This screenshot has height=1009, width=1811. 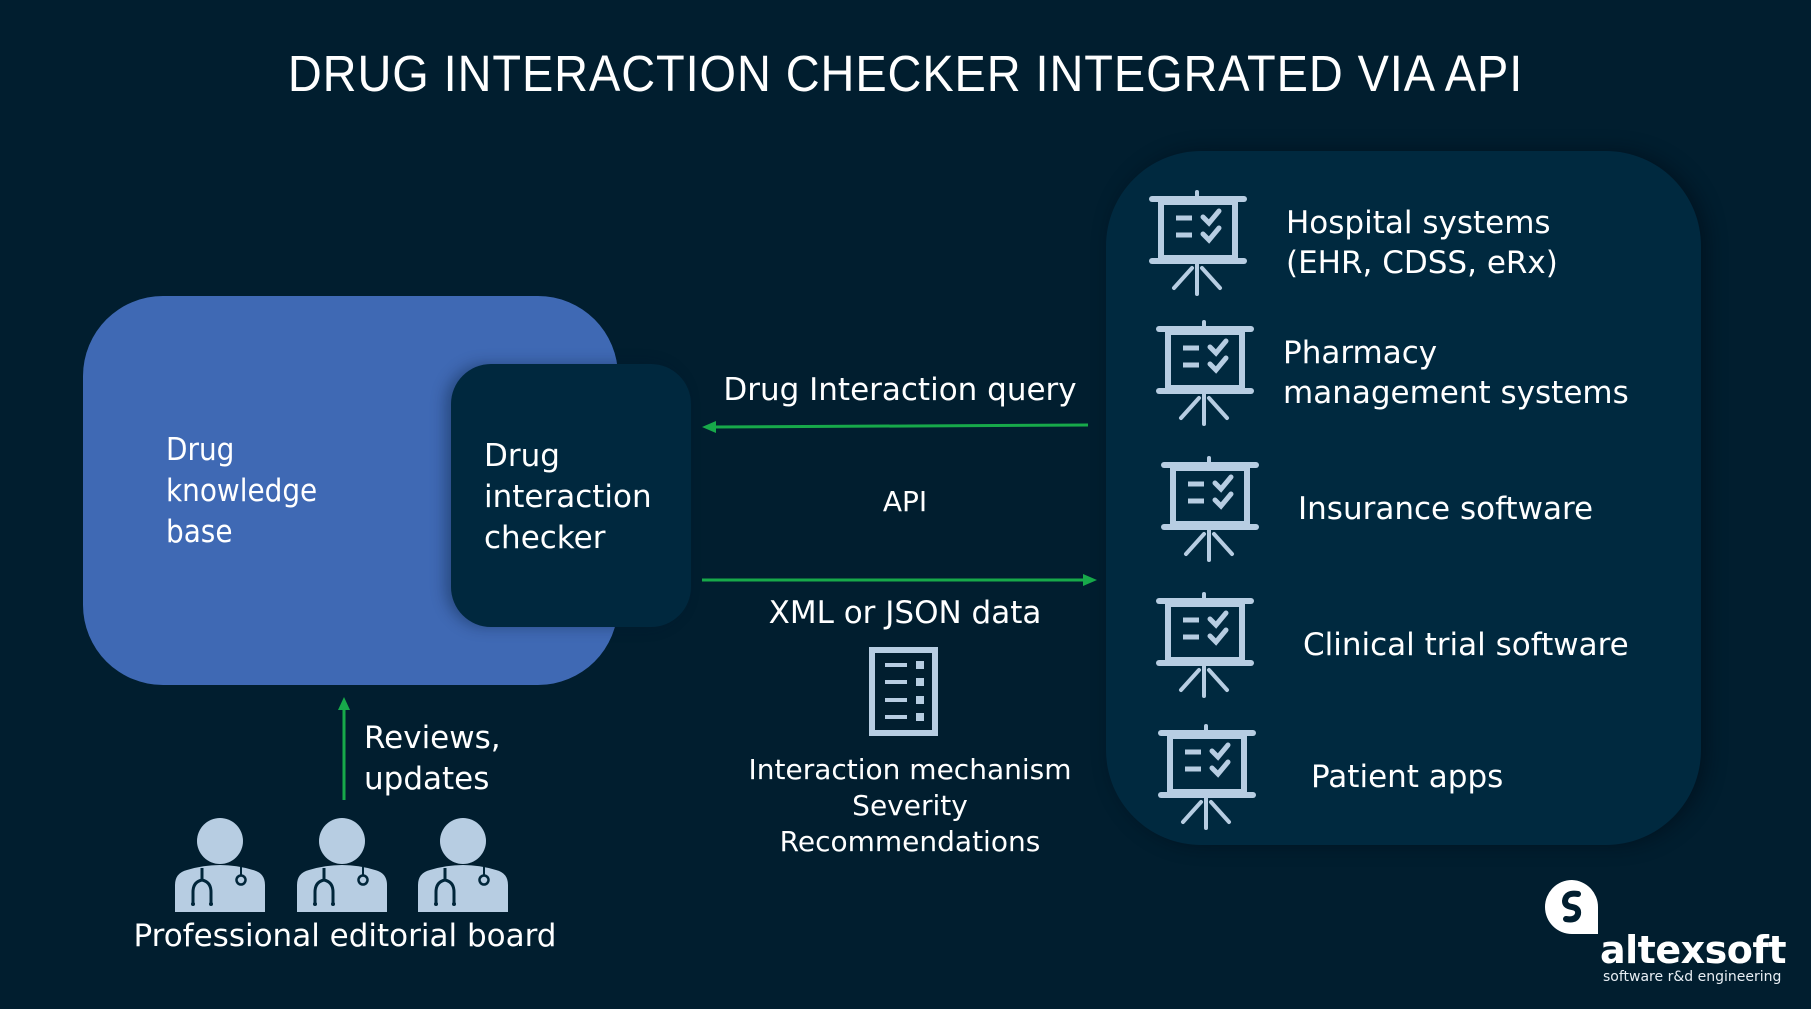 What do you see at coordinates (199, 532) in the screenshot?
I see `kb-label-line: base` at bounding box center [199, 532].